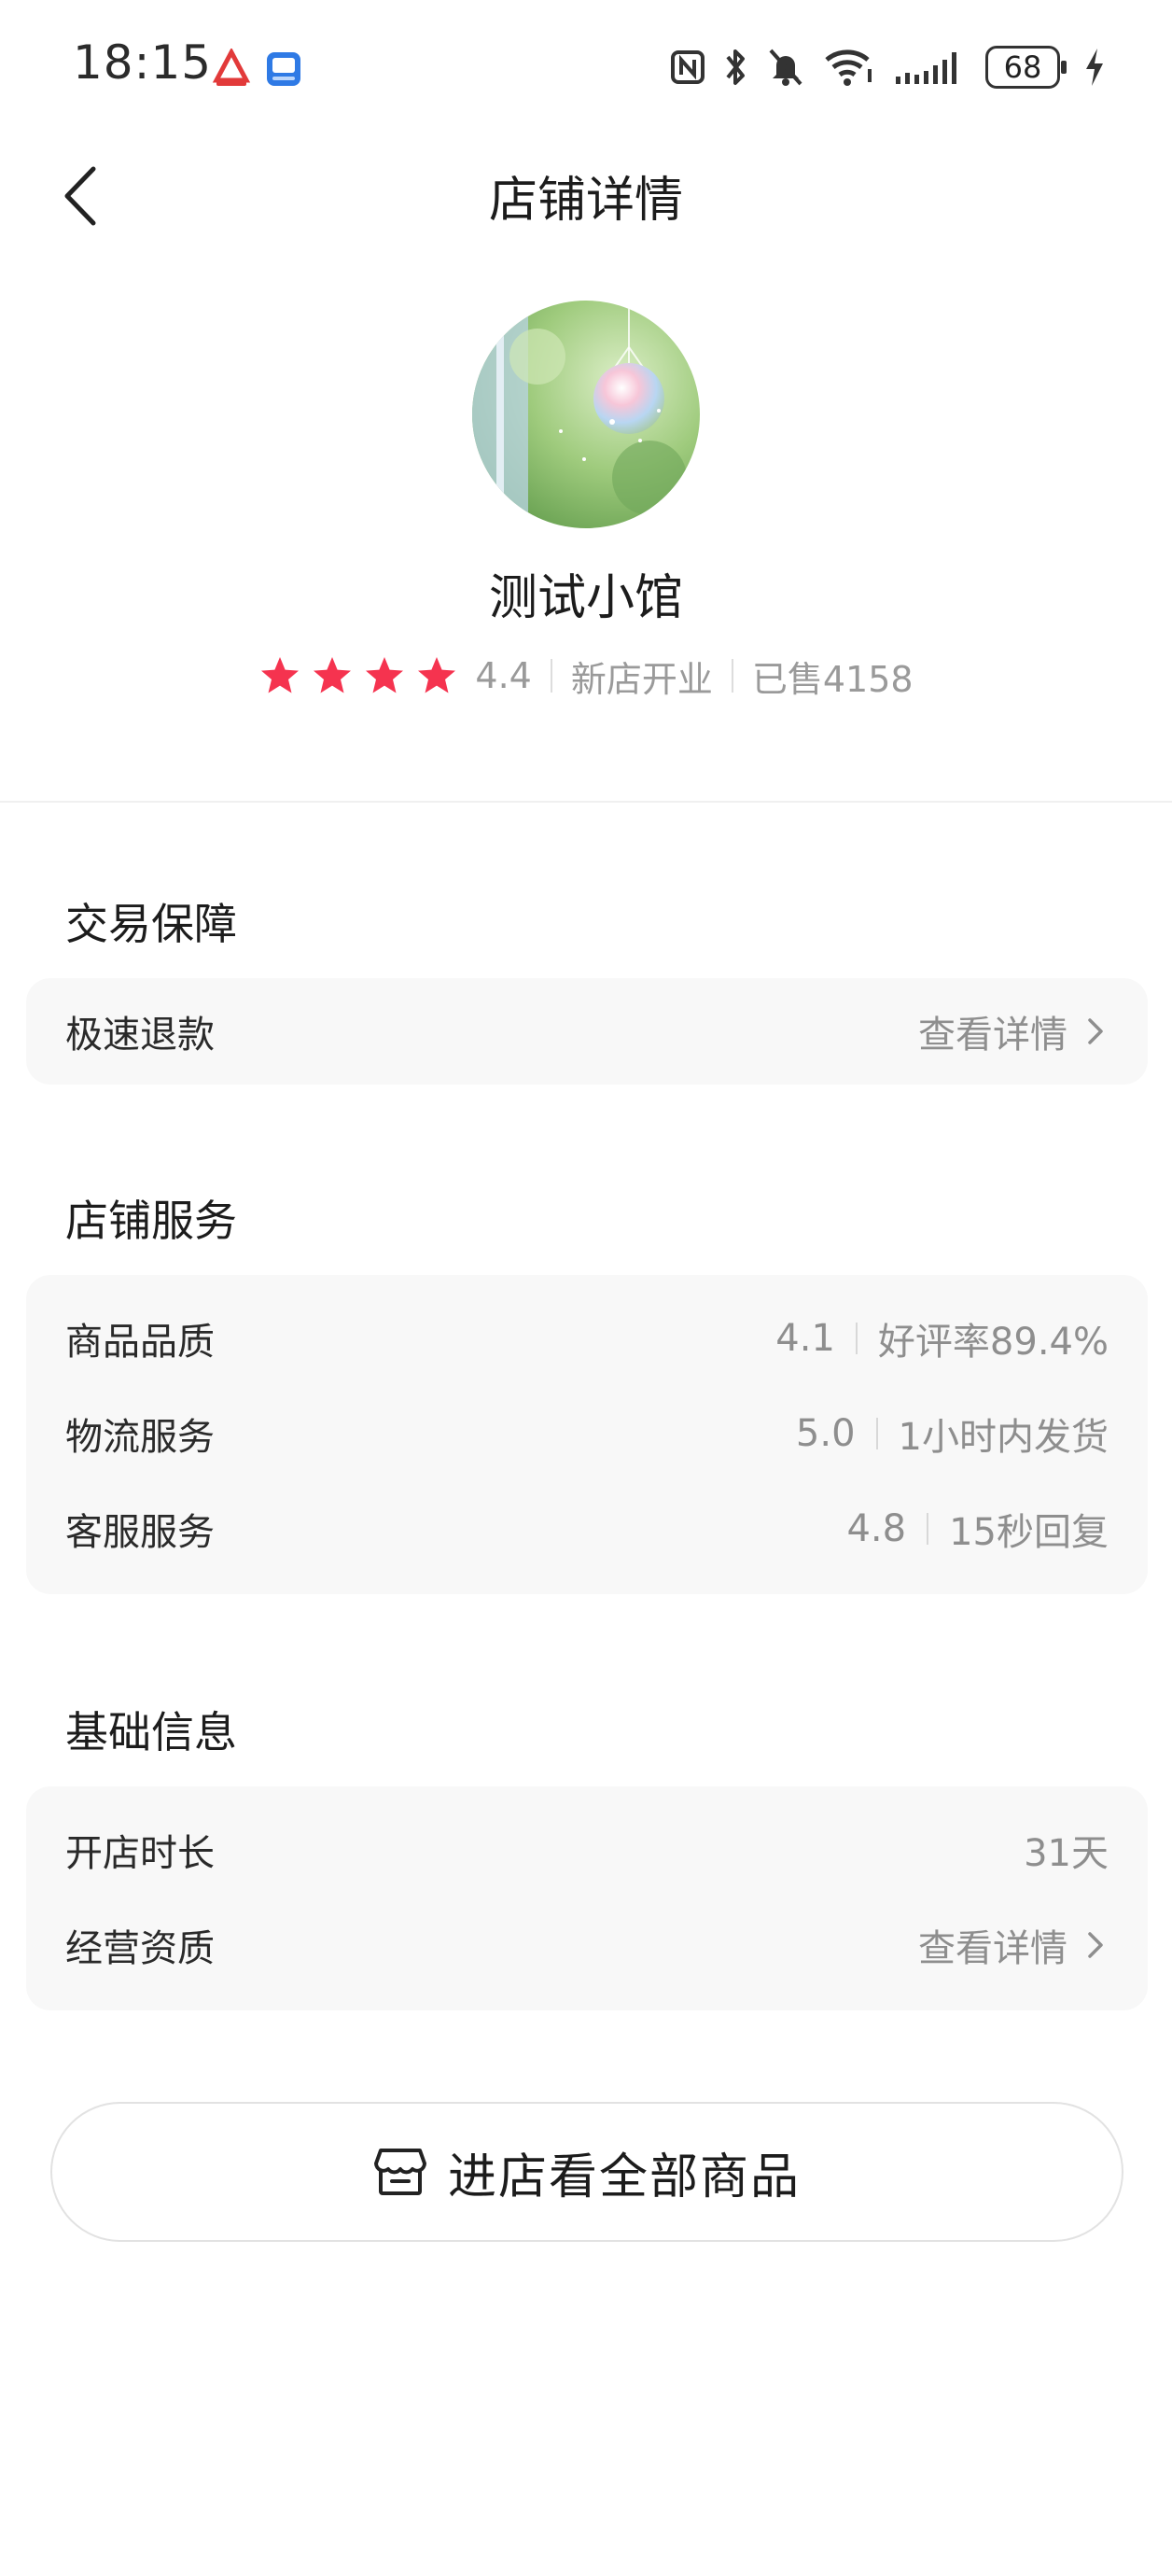  What do you see at coordinates (825, 1433) in the screenshot?
I see `score: 5.0` at bounding box center [825, 1433].